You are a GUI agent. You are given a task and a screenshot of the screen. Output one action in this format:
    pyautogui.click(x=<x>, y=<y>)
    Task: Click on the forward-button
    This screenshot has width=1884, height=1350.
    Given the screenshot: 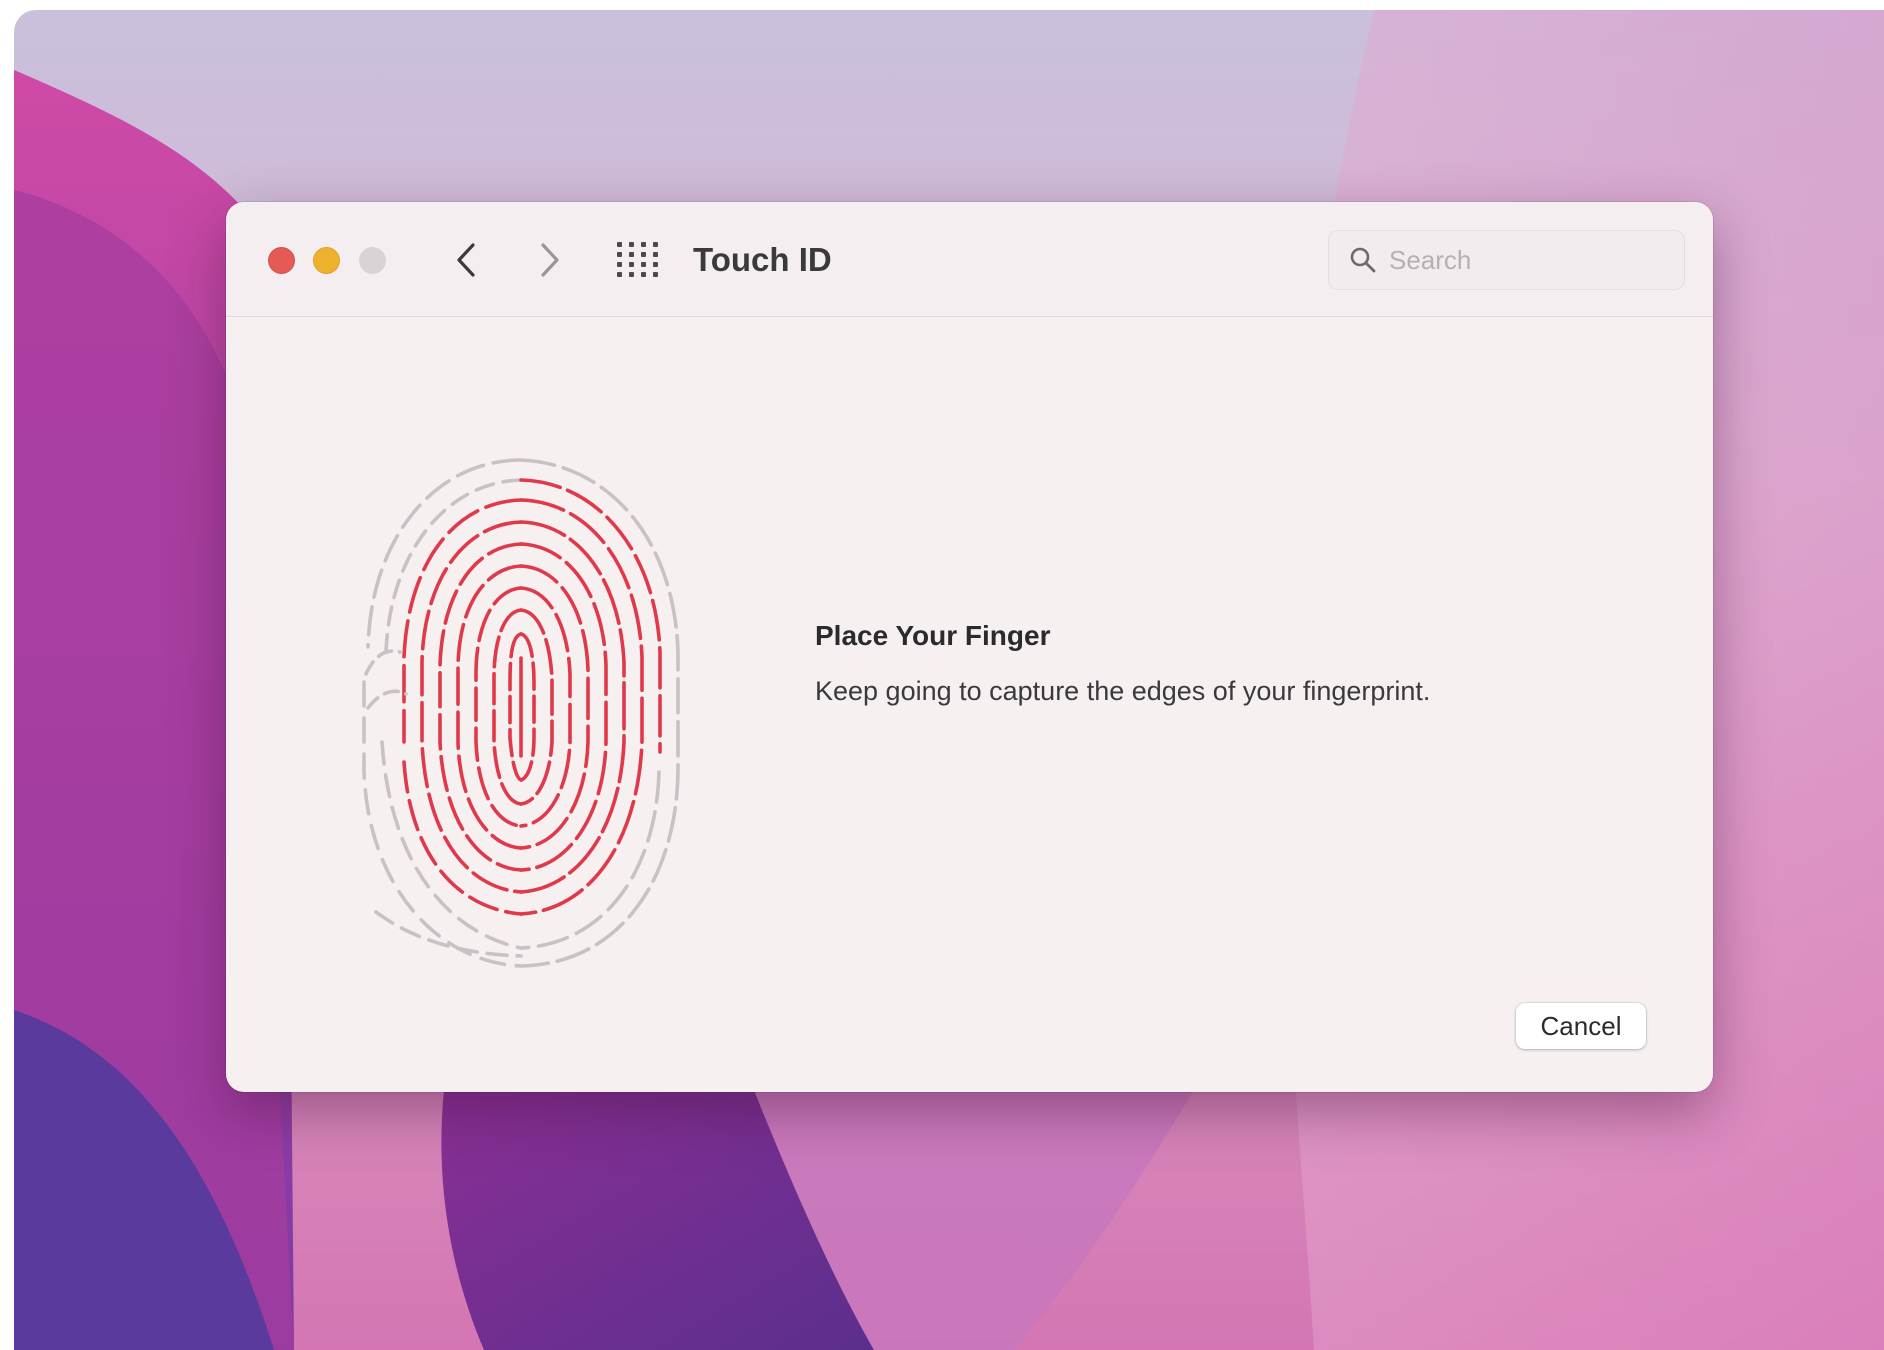 What is the action you would take?
    pyautogui.click(x=550, y=260)
    